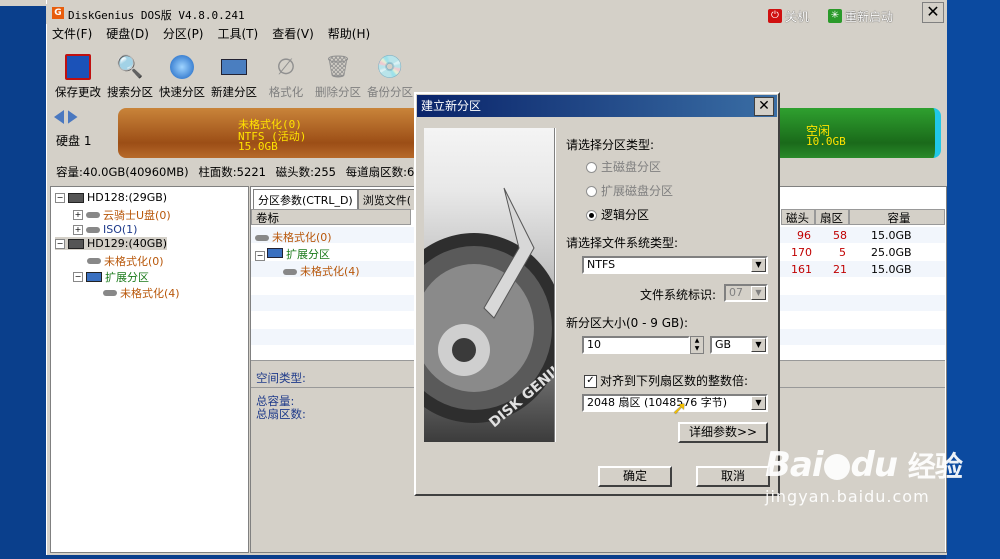 This screenshot has height=559, width=1000. I want to click on delete-partition-label: 删除分区, so click(338, 92).